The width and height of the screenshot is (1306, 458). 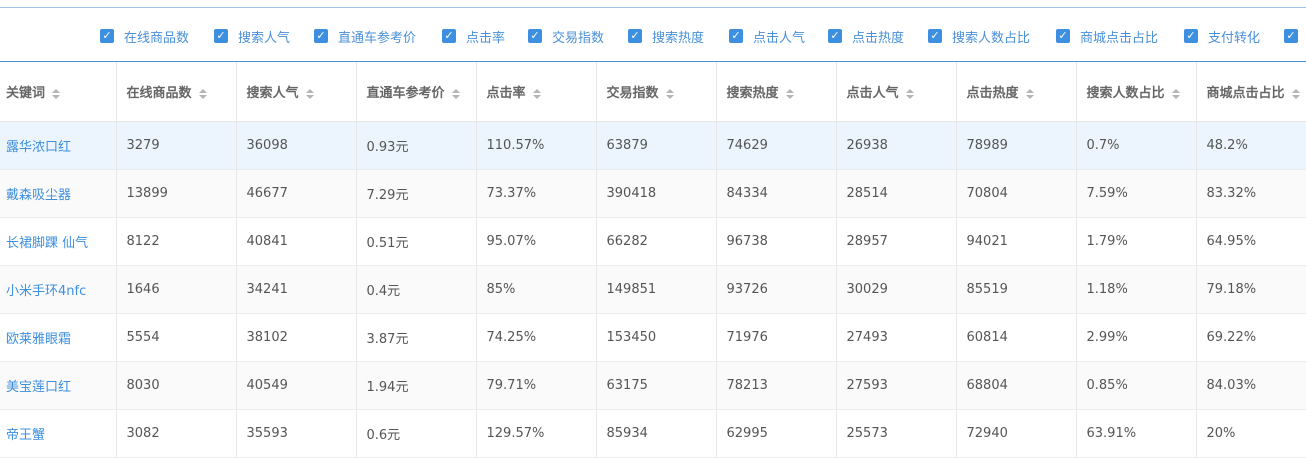 What do you see at coordinates (1119, 38) in the screenshot?
I see `filter-checkbox-label: 商城点击占比` at bounding box center [1119, 38].